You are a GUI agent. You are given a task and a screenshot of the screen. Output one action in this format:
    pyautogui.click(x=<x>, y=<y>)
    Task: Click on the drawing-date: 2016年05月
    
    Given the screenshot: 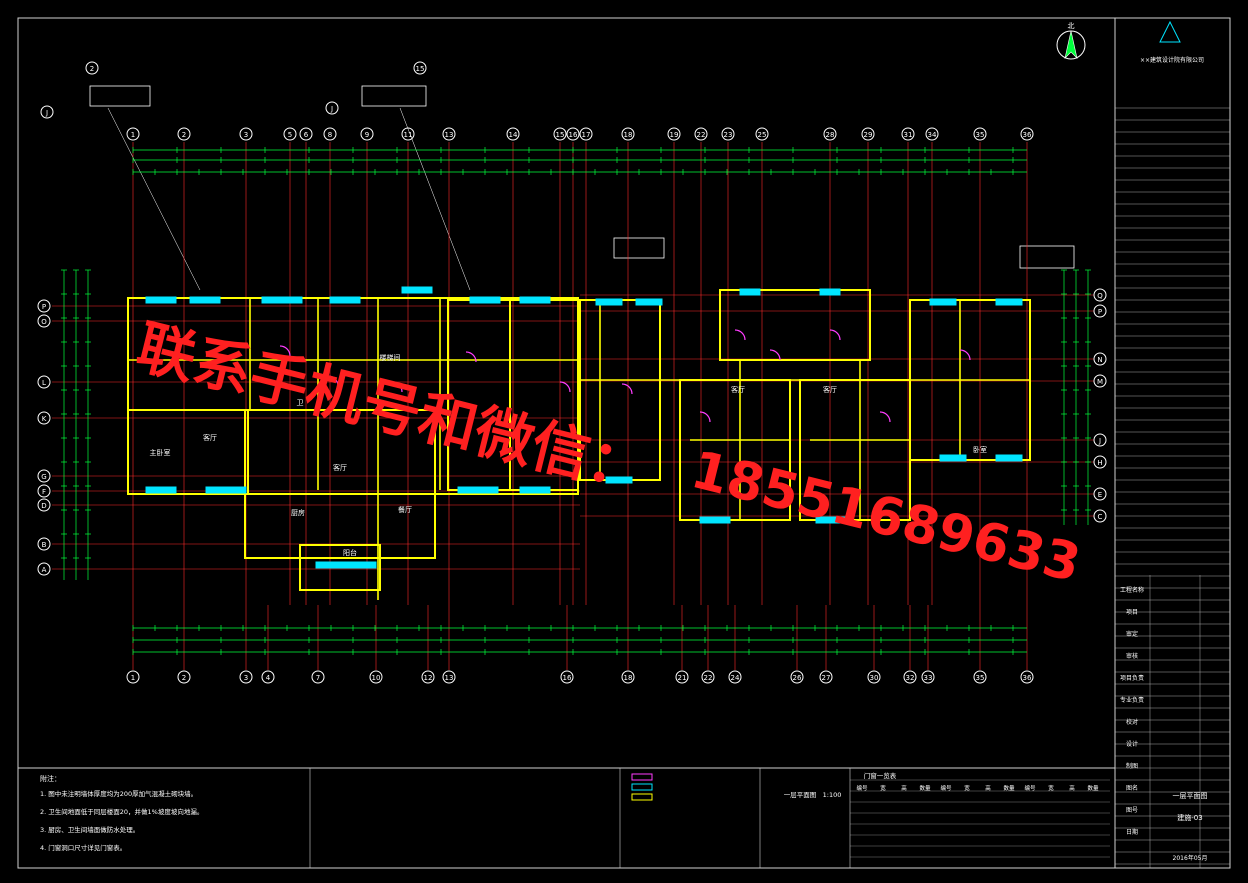 What is the action you would take?
    pyautogui.click(x=1190, y=858)
    